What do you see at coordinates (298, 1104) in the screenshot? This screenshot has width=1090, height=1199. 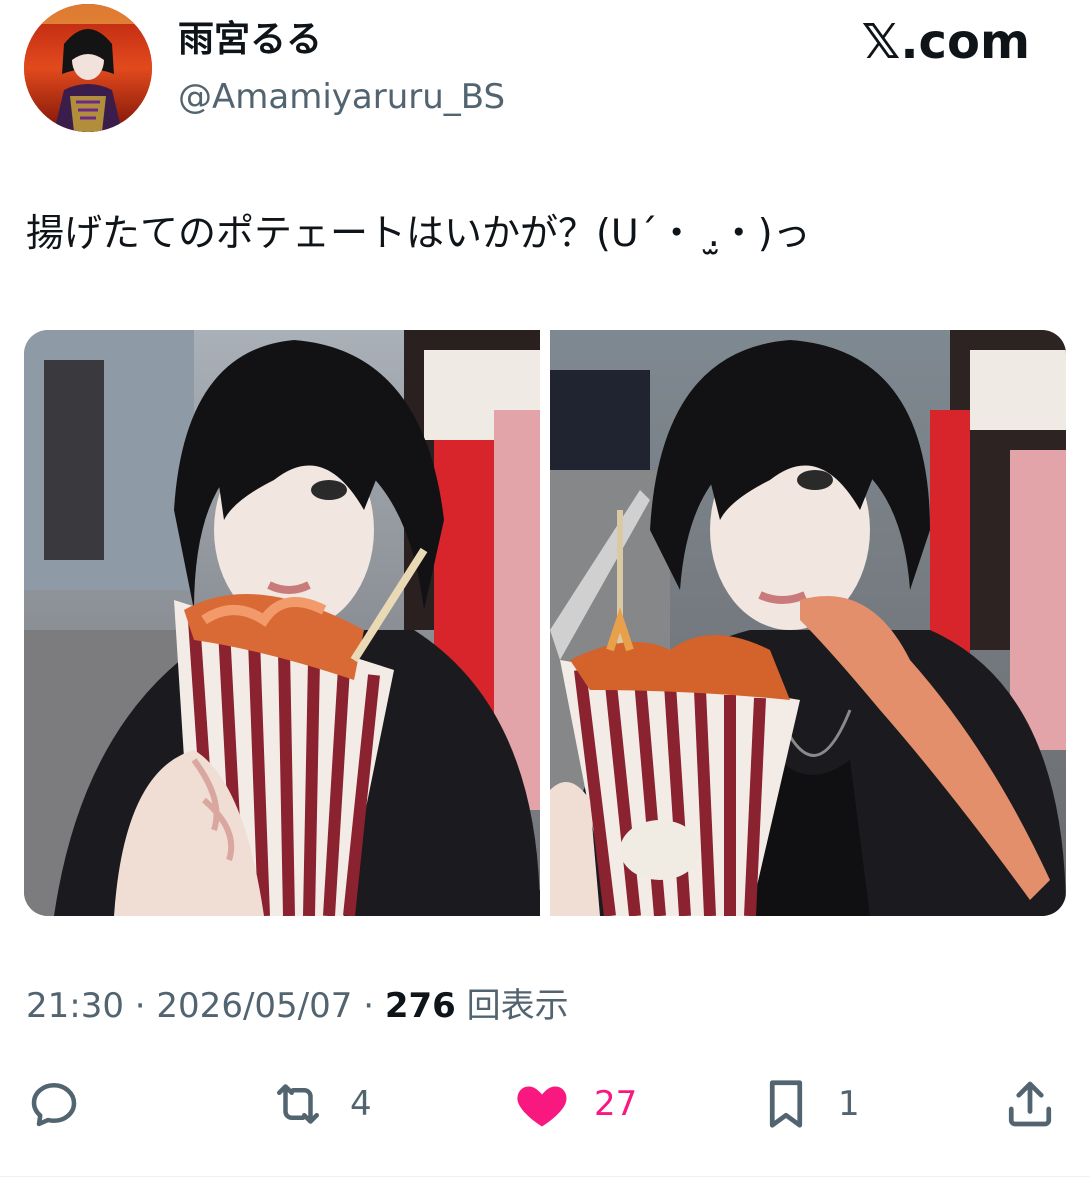 I see `retweet-icon` at bounding box center [298, 1104].